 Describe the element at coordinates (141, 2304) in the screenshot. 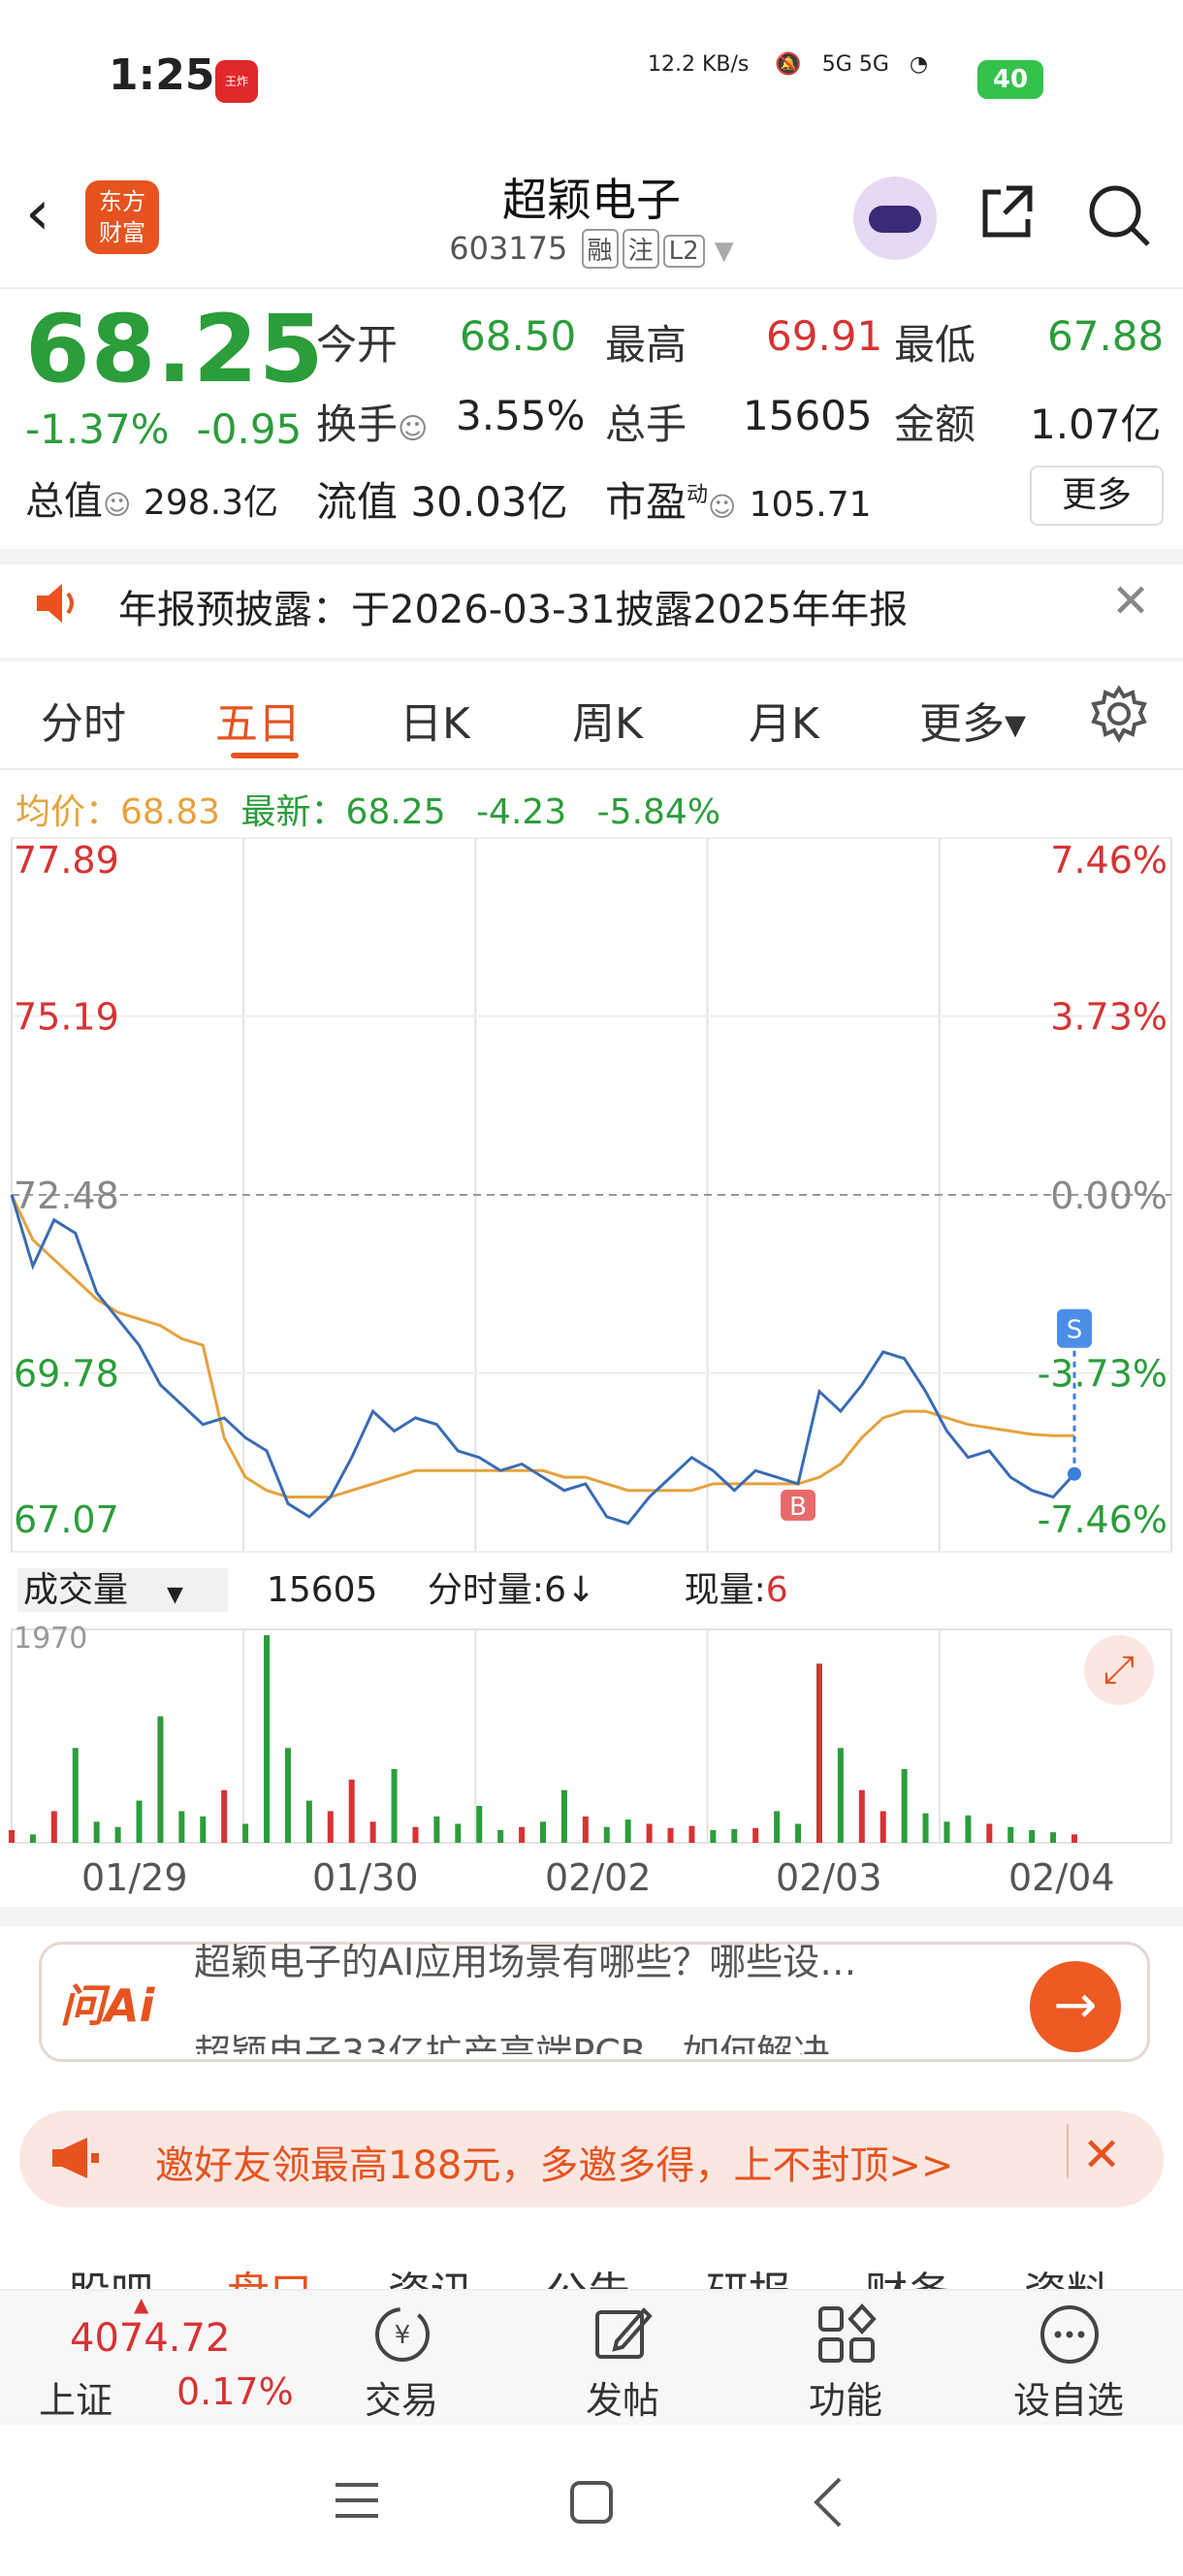

I see `up-arrow-icon: ▲` at that location.